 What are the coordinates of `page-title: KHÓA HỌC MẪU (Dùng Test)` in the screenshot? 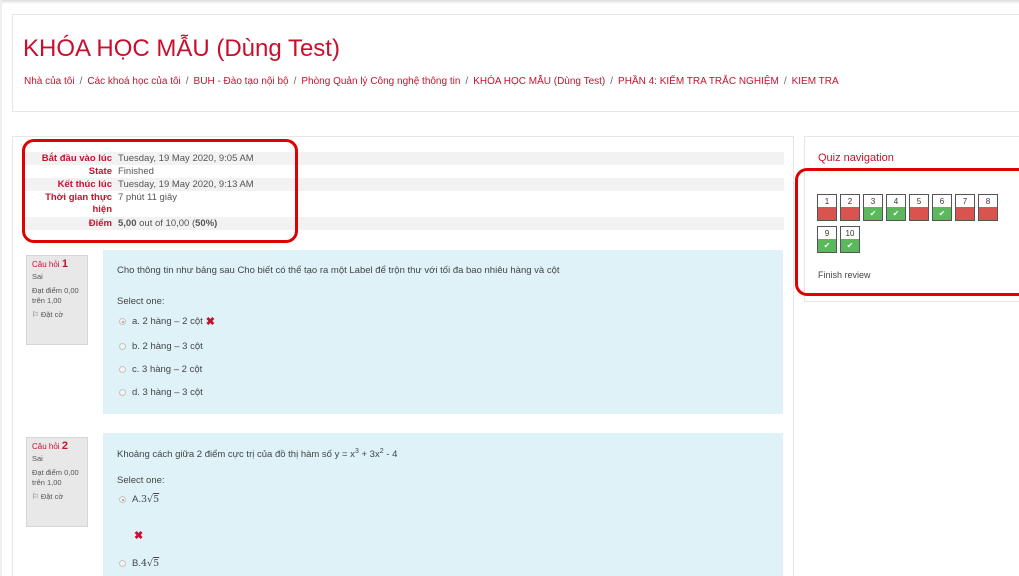 It's located at (181, 48).